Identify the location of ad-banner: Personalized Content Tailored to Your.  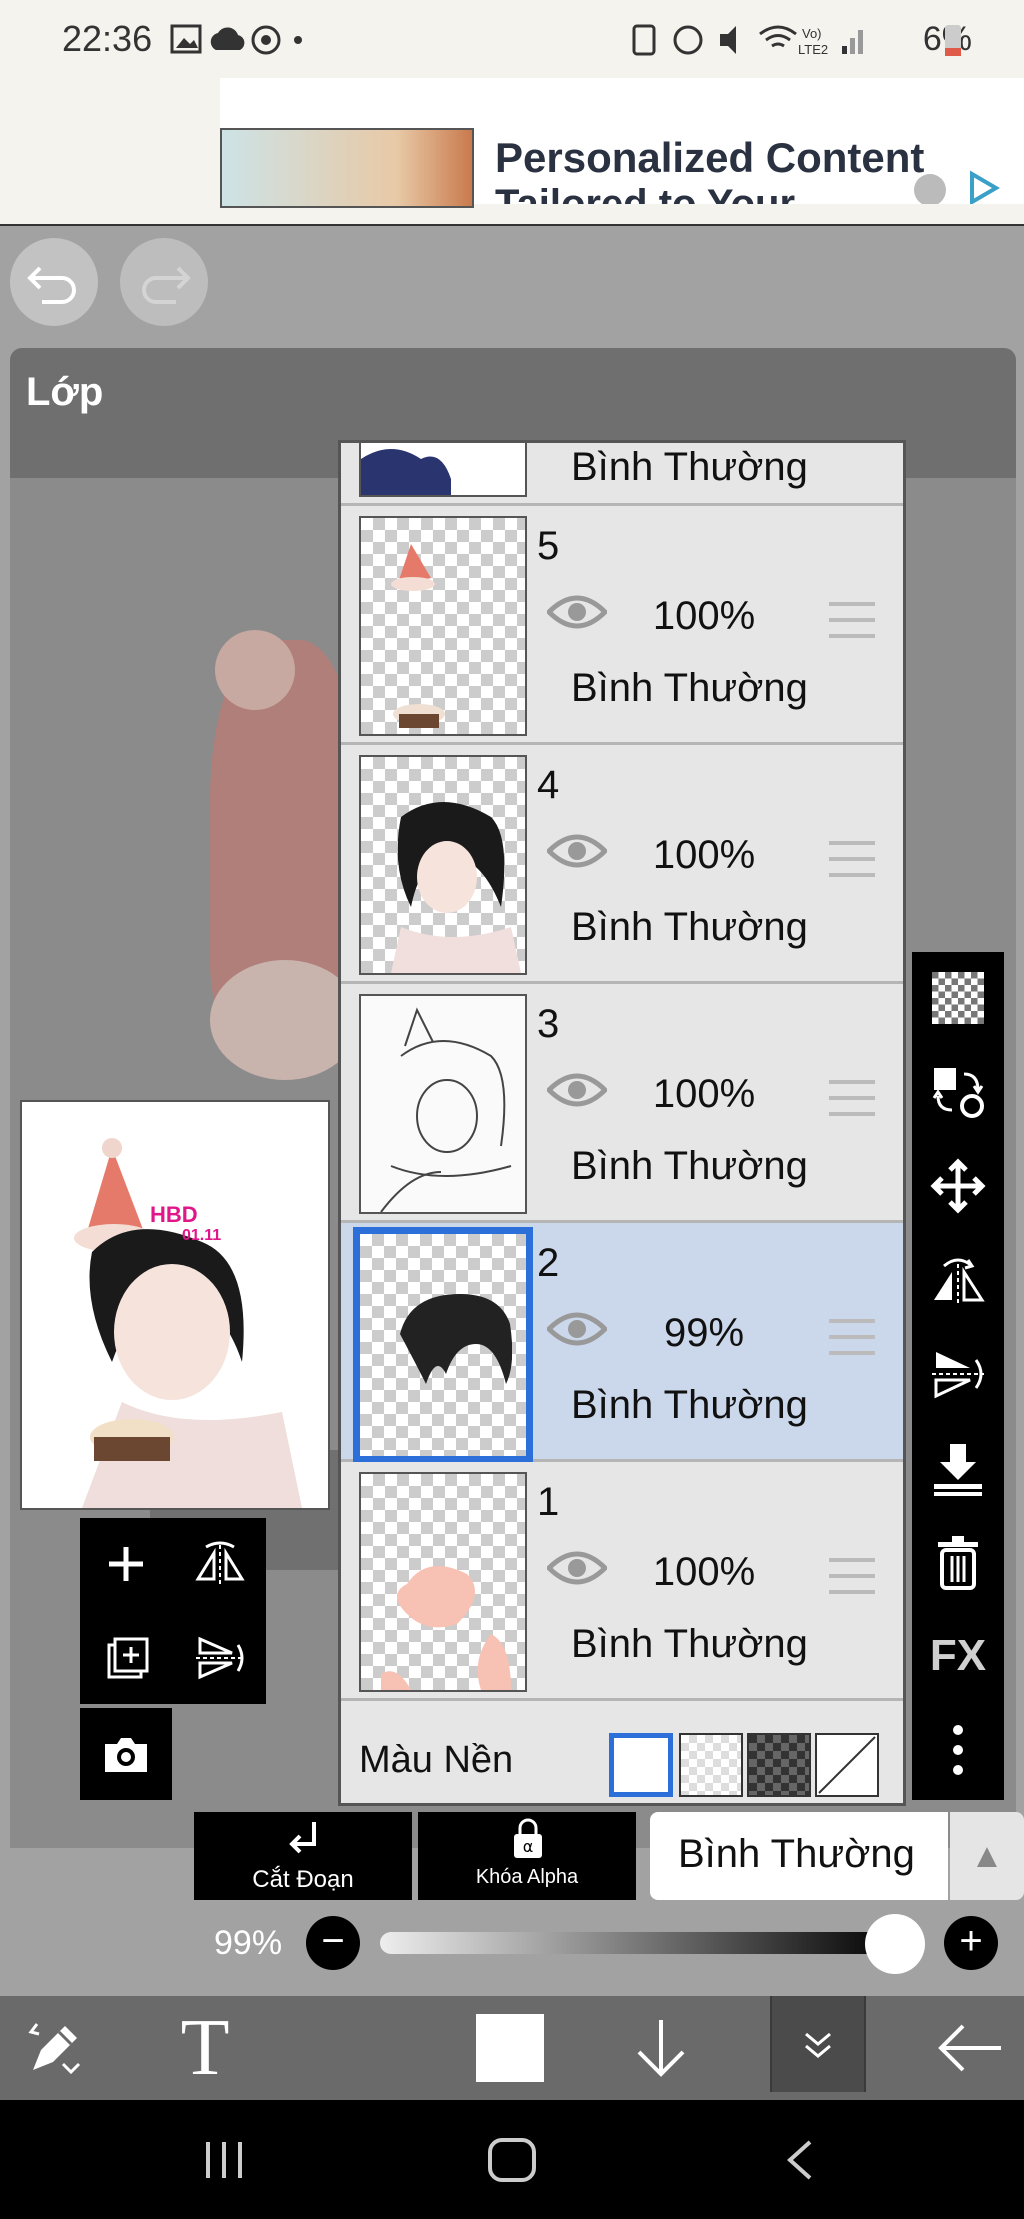
(512, 152).